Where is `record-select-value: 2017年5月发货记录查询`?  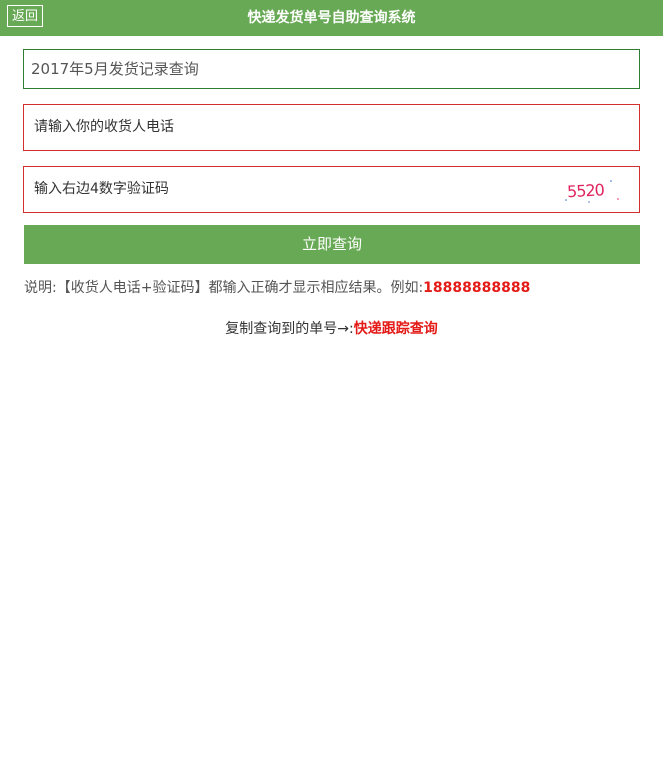
record-select-value: 2017年5月发货记录查询 is located at coordinates (115, 69).